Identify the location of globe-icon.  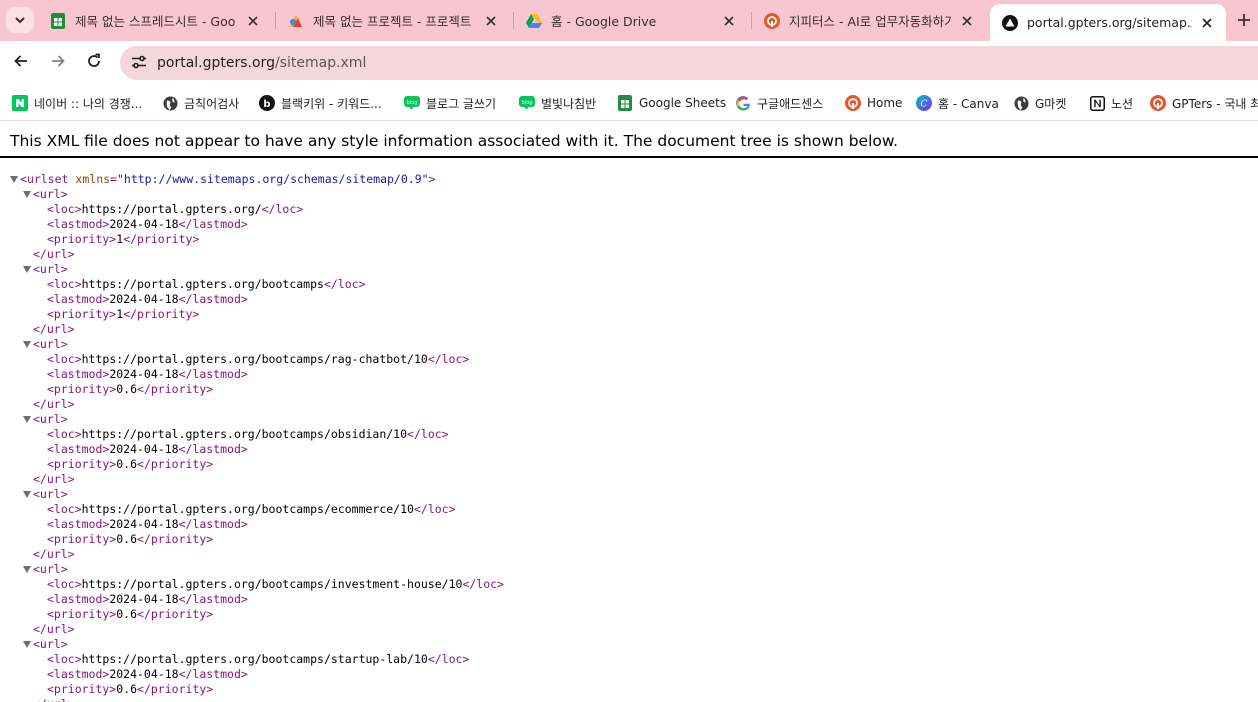
(170, 103).